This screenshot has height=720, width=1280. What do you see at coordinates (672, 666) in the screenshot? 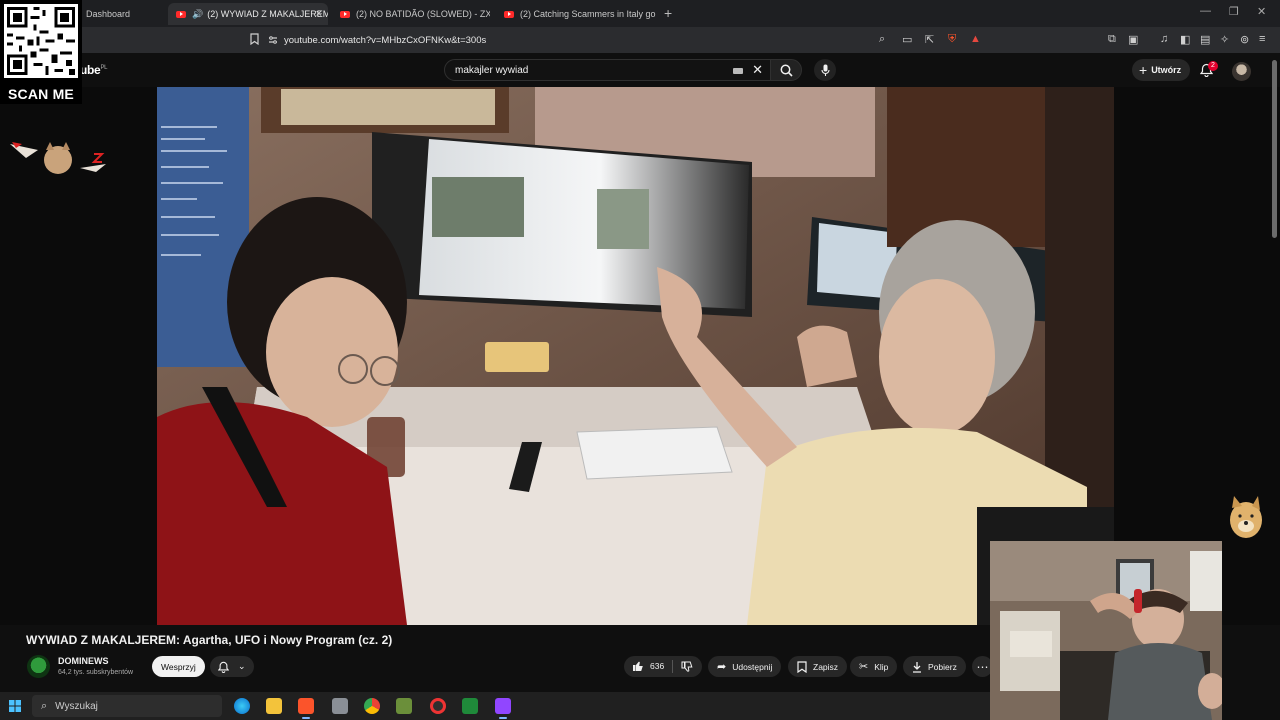
I see `like-divider` at bounding box center [672, 666].